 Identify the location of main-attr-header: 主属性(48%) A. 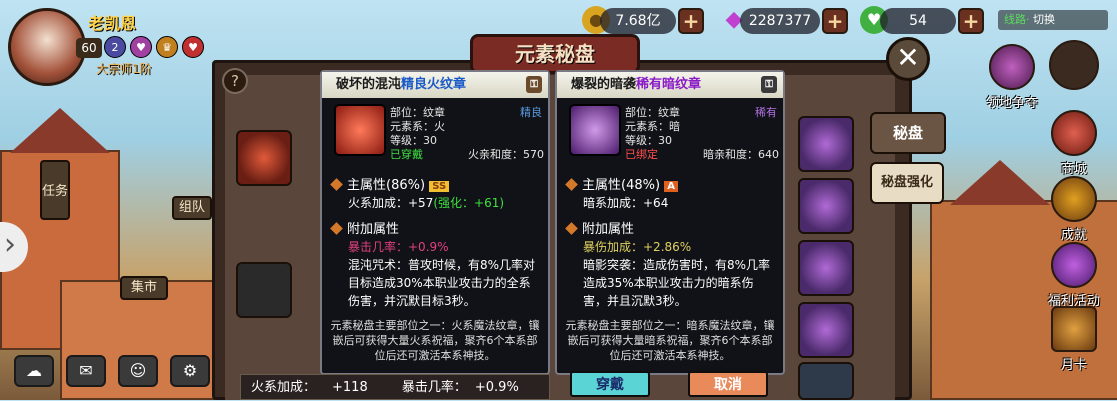
(621, 183).